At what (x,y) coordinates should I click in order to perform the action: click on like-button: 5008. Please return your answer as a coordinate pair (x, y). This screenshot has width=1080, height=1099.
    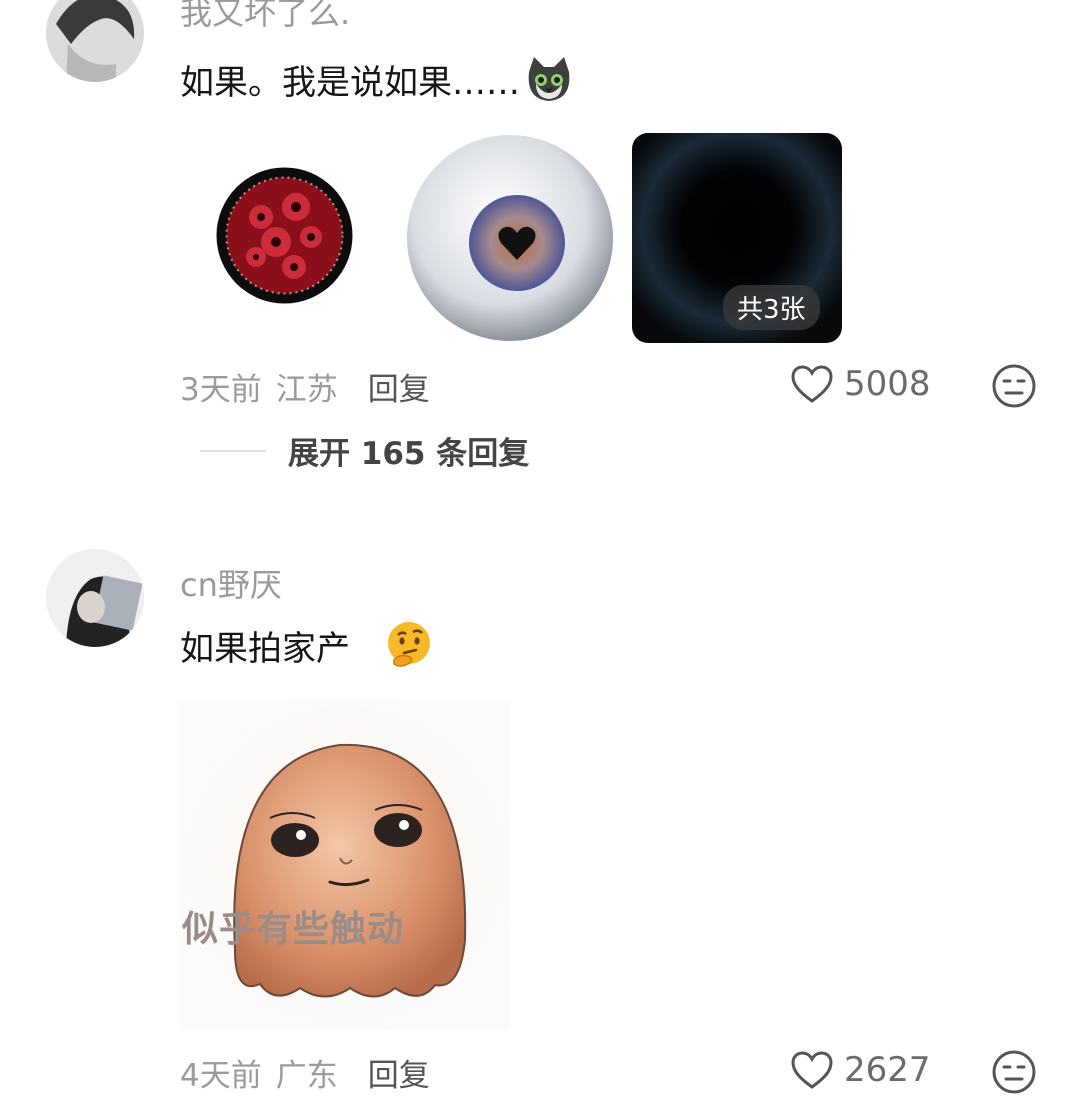
    Looking at the image, I should click on (860, 384).